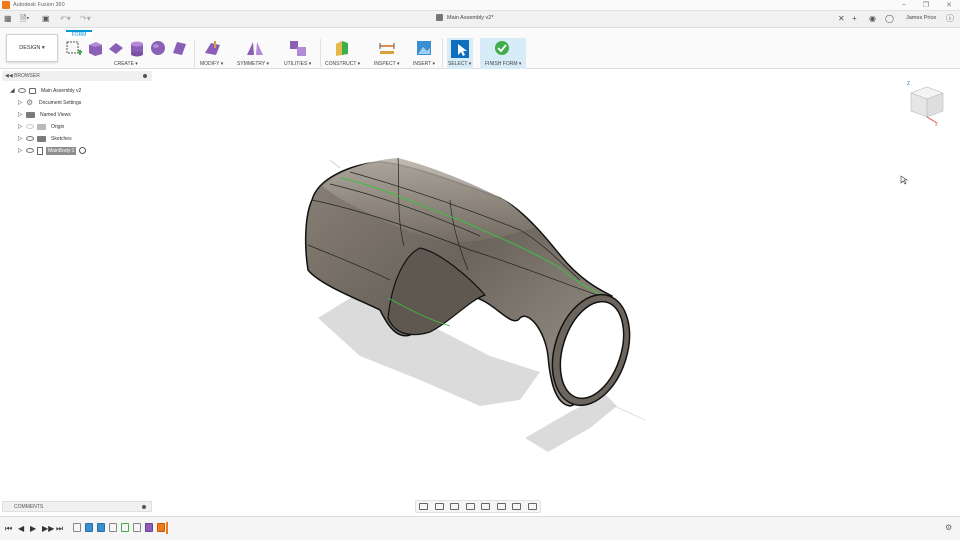  Describe the element at coordinates (424, 506) in the screenshot. I see `orbit-icon` at that location.